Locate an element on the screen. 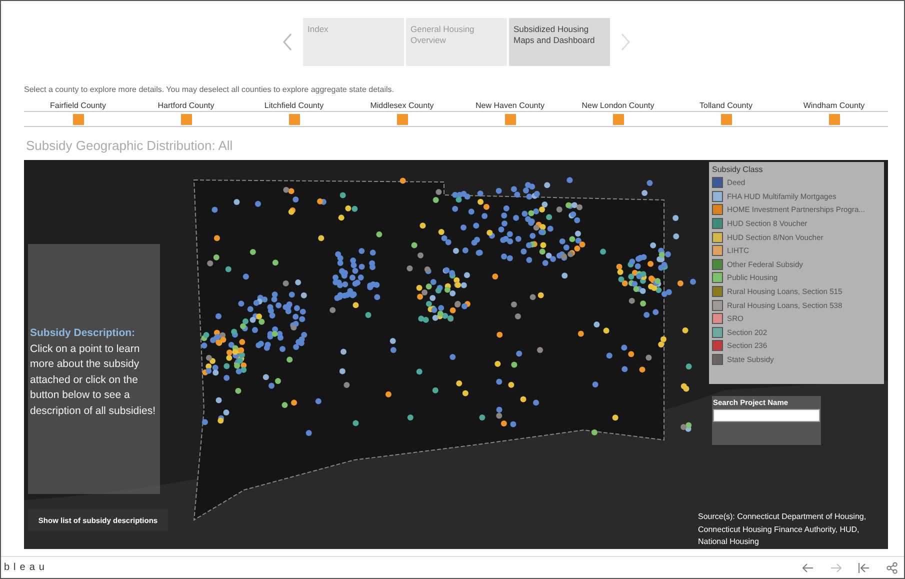  instructions-text: Select a county to explore more details. You may deselect all counties to explore aggregate state details. is located at coordinates (209, 89).